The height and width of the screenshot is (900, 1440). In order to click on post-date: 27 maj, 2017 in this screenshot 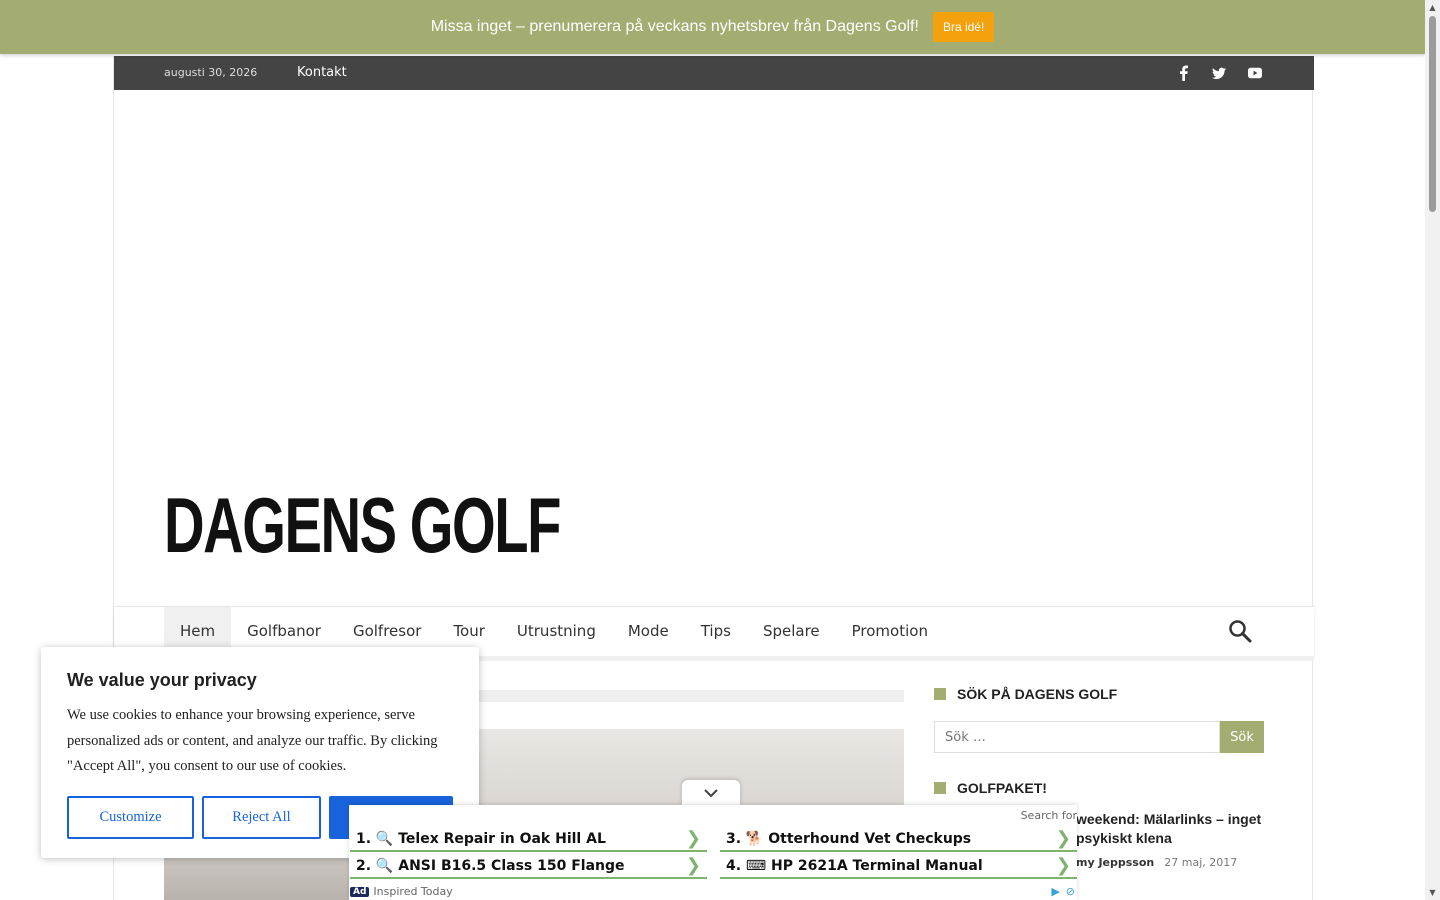, I will do `click(1201, 862)`.